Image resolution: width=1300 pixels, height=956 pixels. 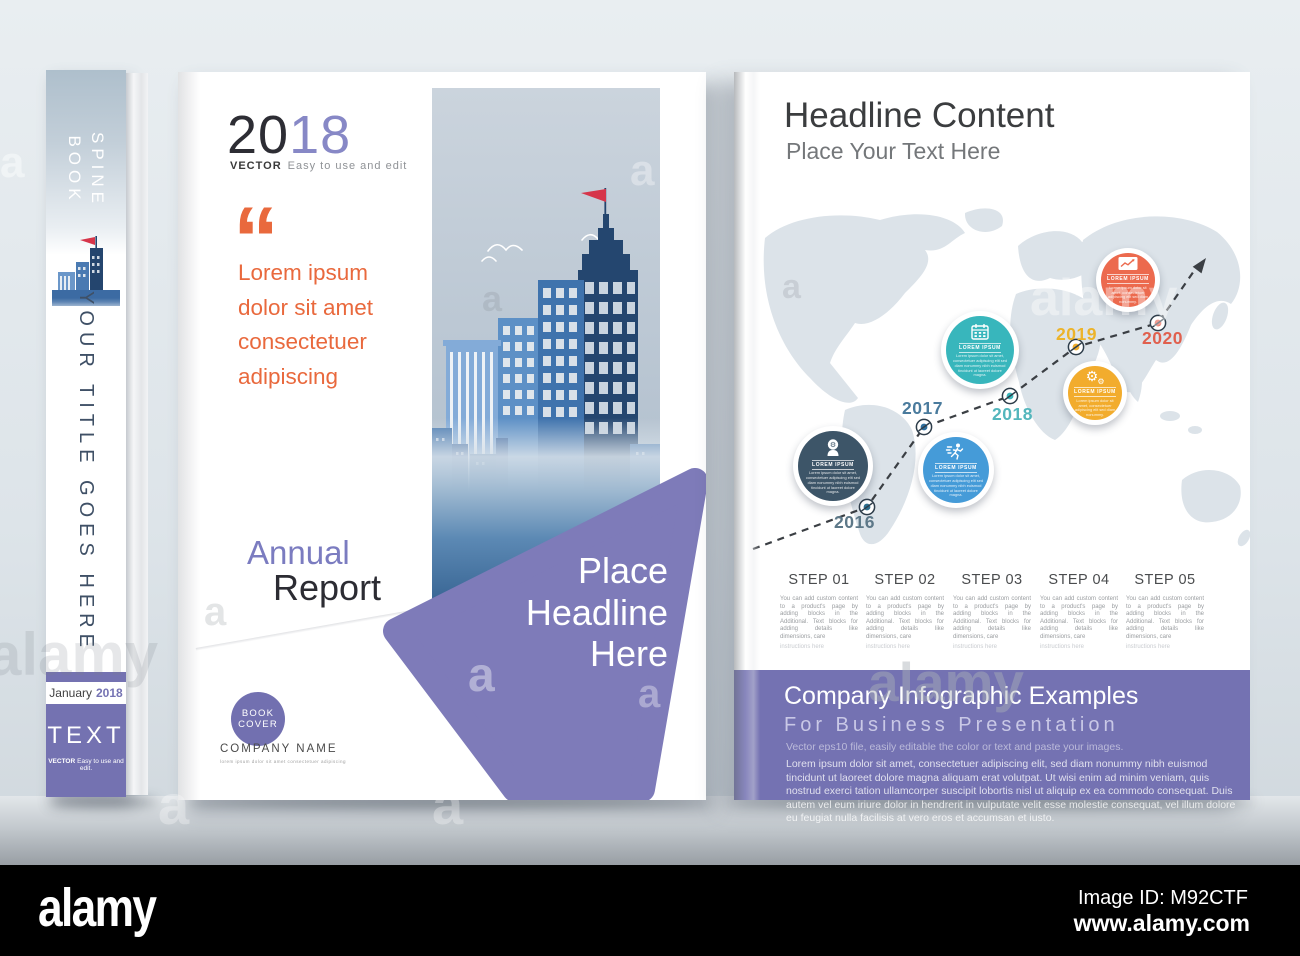 What do you see at coordinates (258, 713) in the screenshot?
I see `badge-line: BOOK` at bounding box center [258, 713].